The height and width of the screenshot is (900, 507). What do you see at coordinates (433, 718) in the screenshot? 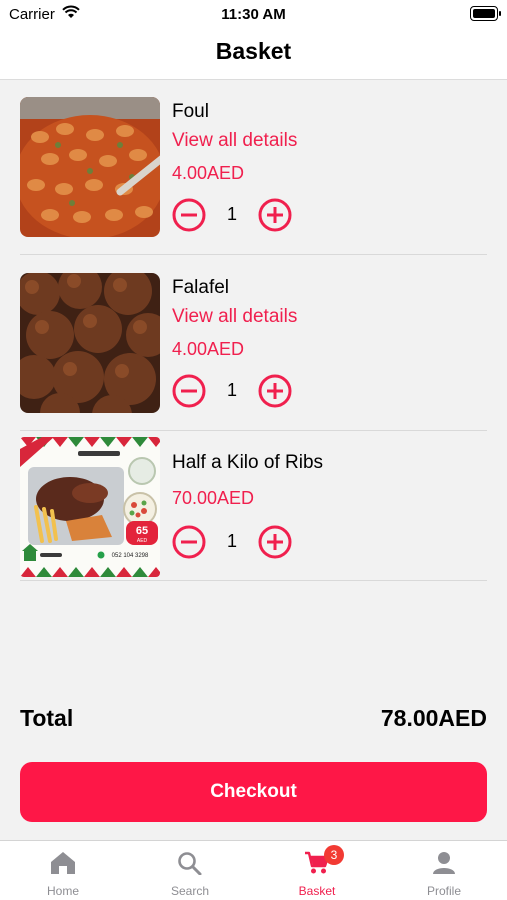
I see `total-value: 78.00AED` at bounding box center [433, 718].